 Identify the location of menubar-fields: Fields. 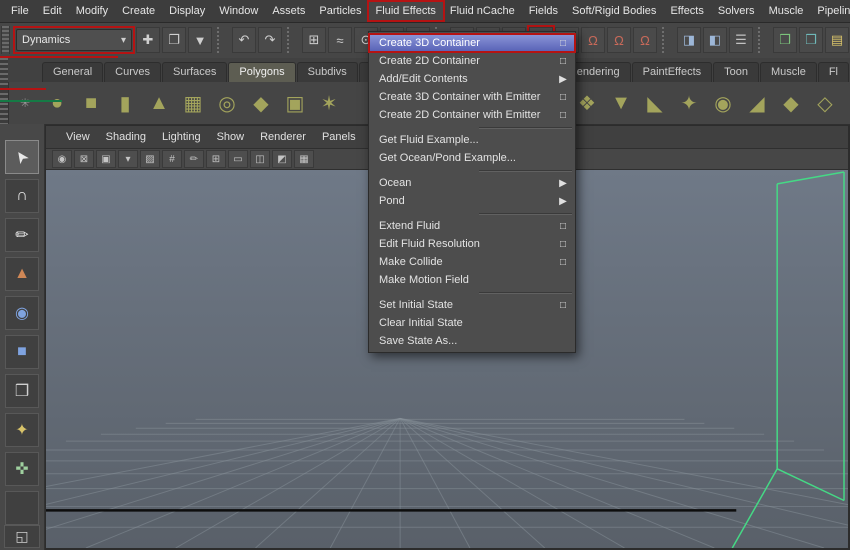
(543, 11).